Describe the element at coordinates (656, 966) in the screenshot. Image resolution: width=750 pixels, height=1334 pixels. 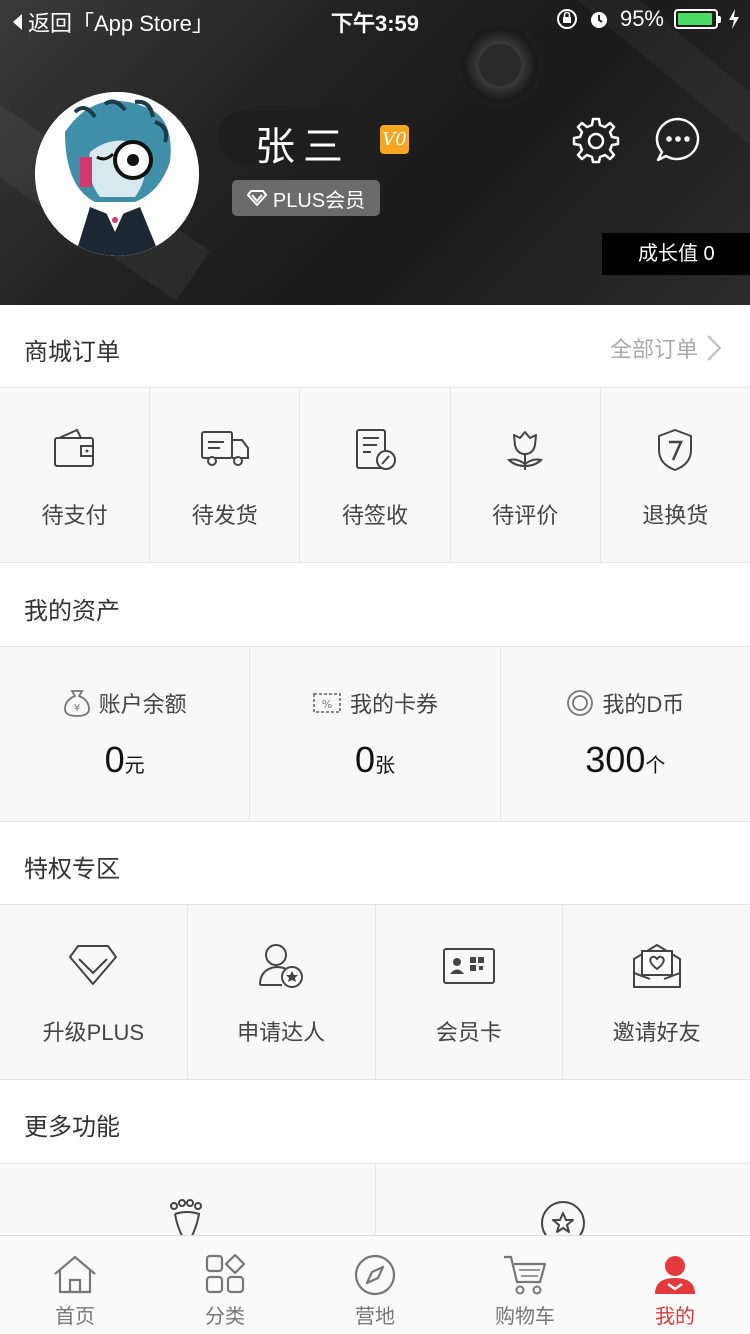
I see `invite-envelope-icon` at that location.